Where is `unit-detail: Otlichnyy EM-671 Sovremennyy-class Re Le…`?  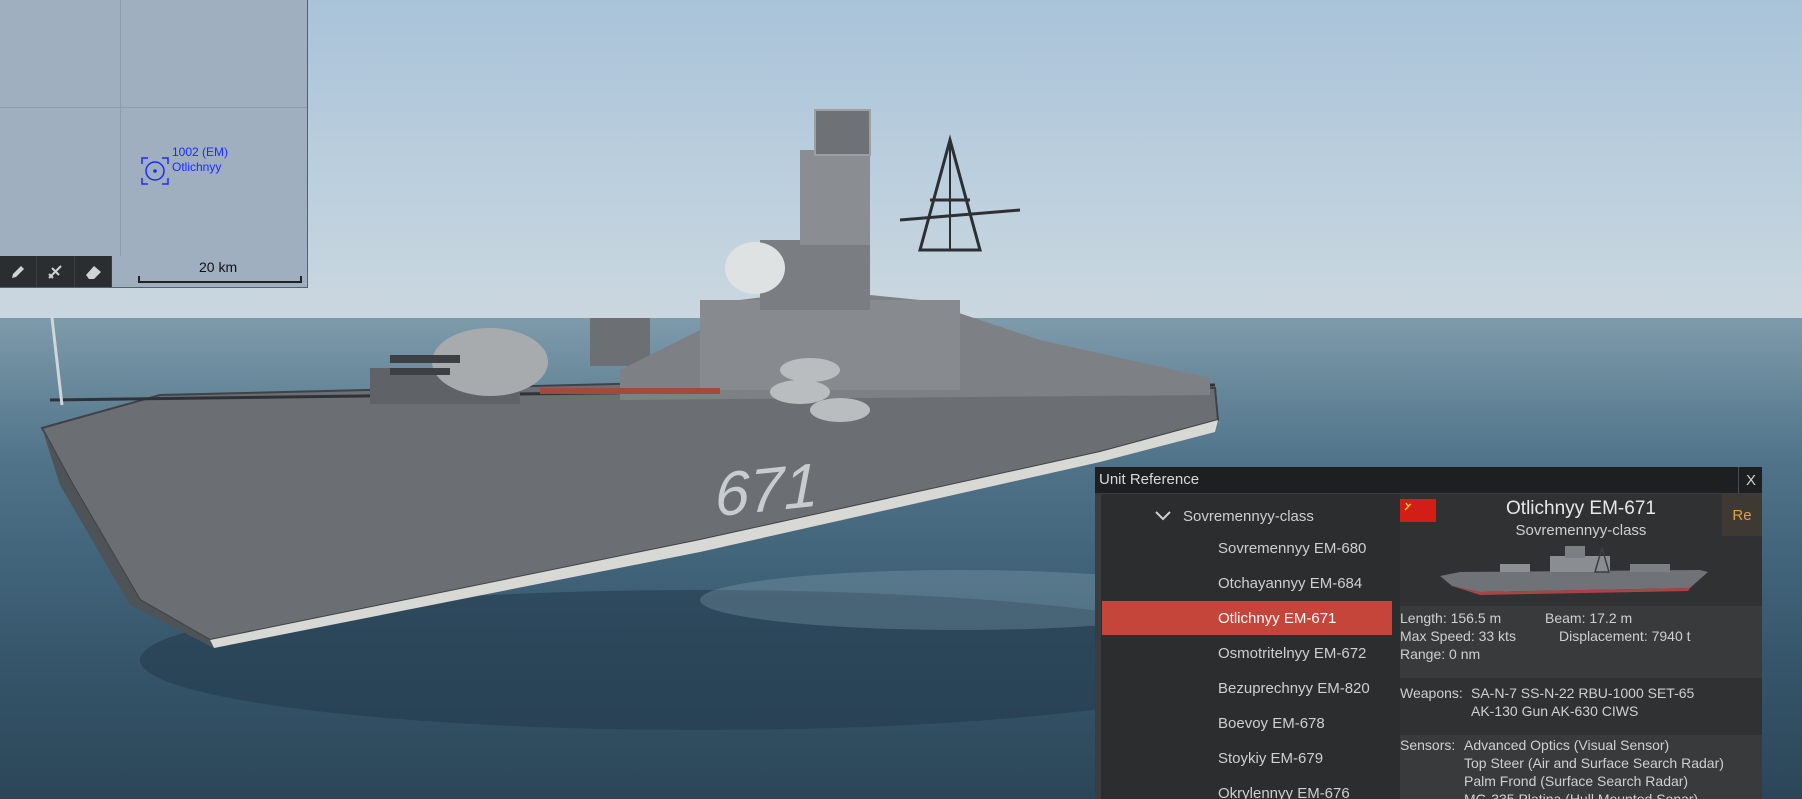 unit-detail: Otlichnyy EM-671 Sovremennyy-class Re Le… is located at coordinates (1581, 646).